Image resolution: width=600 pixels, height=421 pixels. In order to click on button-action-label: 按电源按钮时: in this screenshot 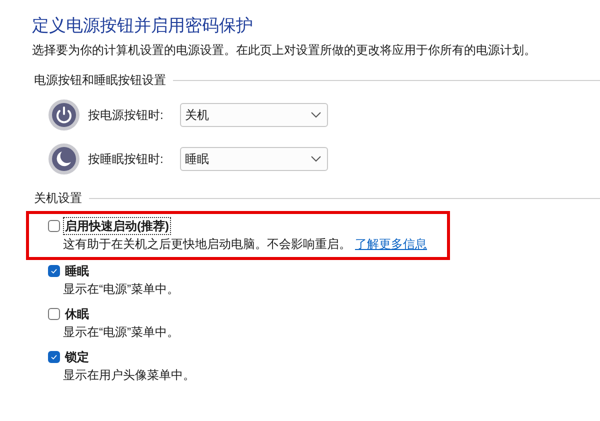, I will do `click(126, 115)`.